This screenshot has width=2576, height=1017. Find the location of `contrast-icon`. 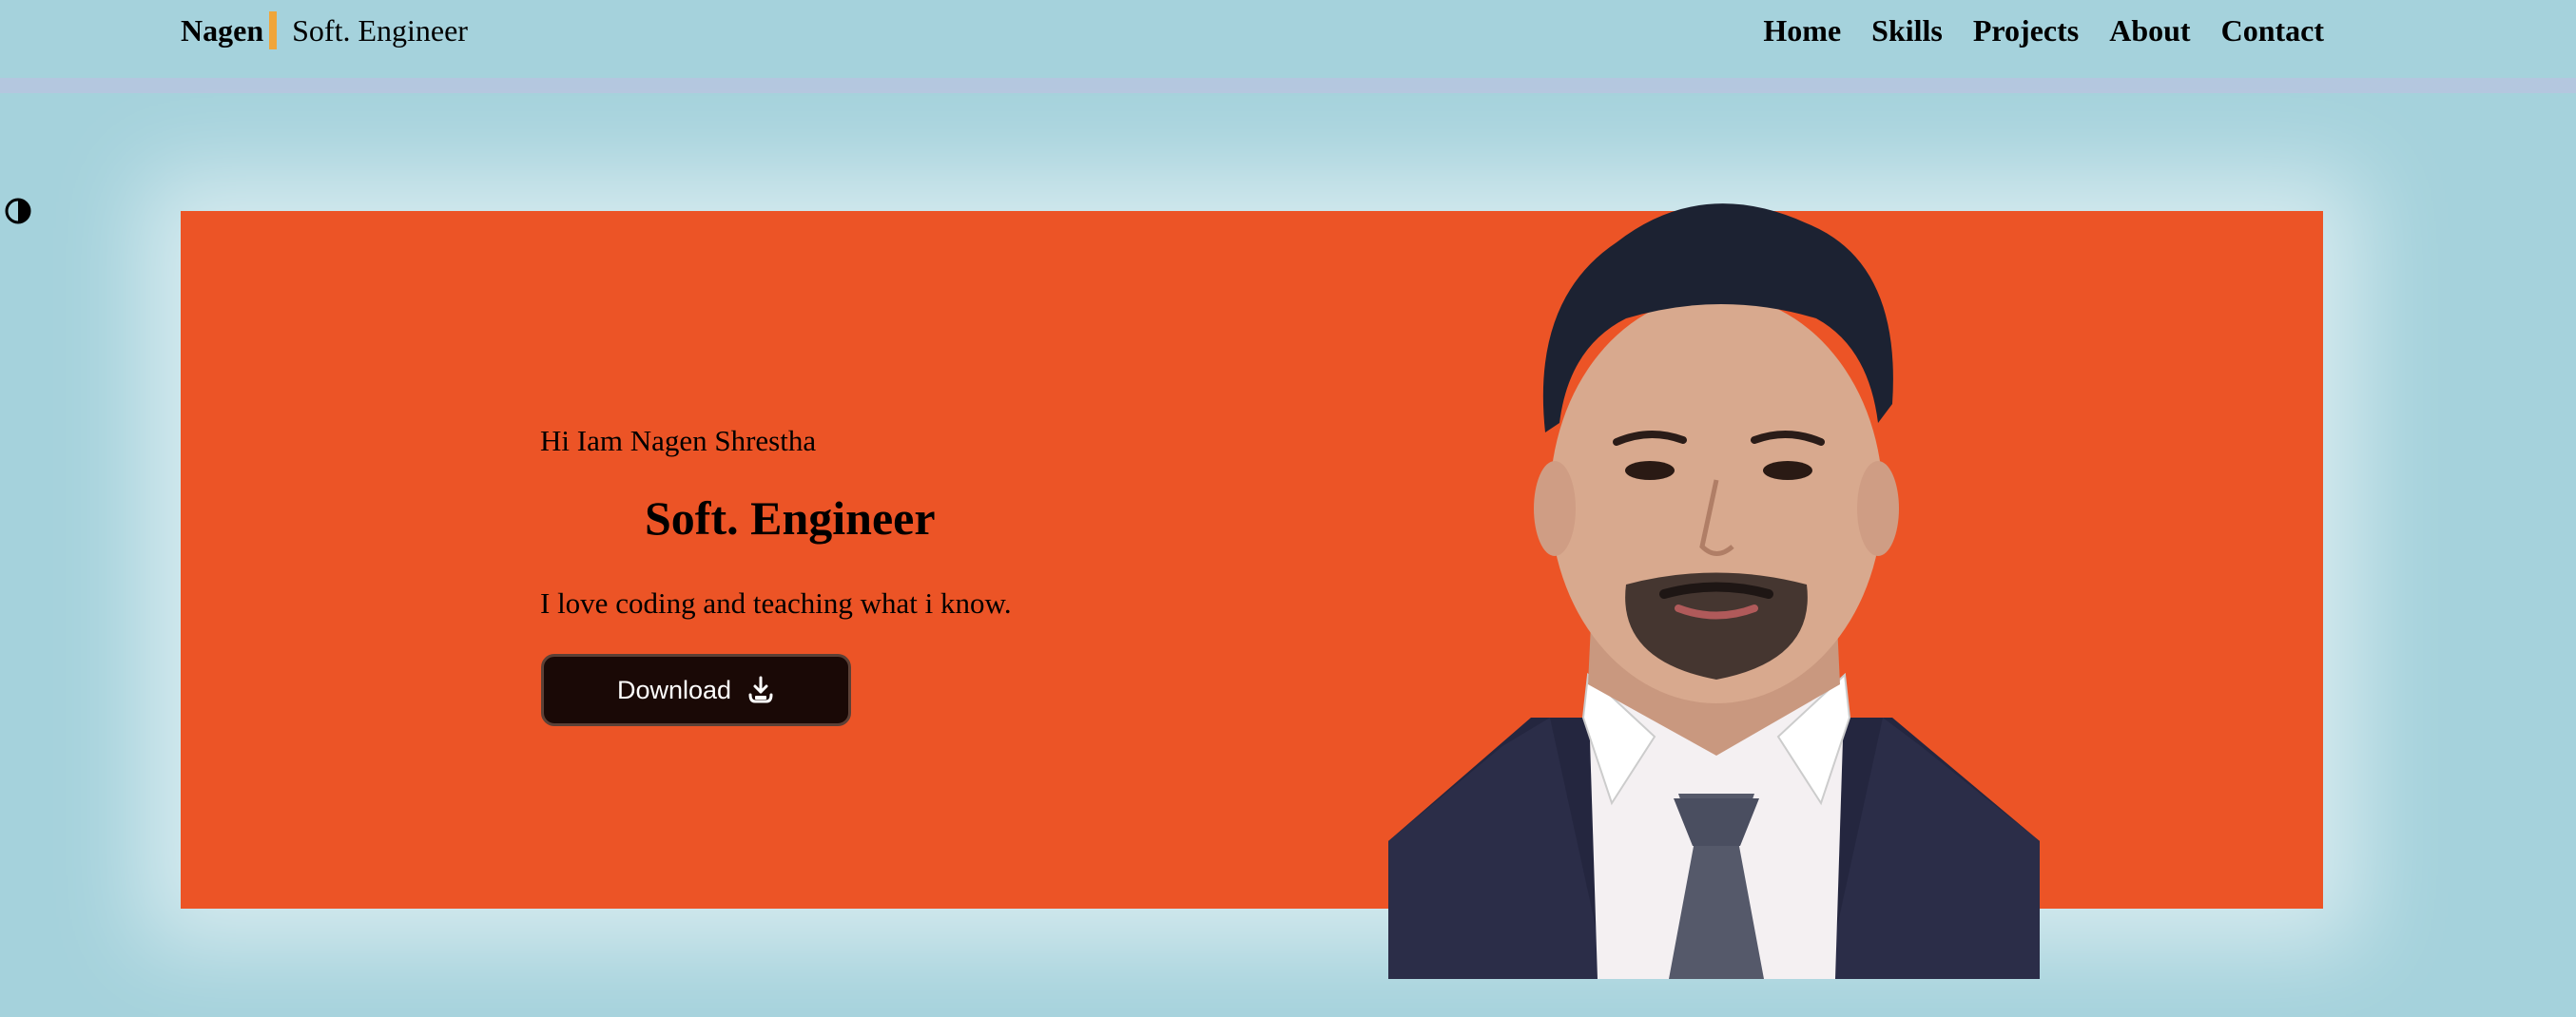

contrast-icon is located at coordinates (18, 211).